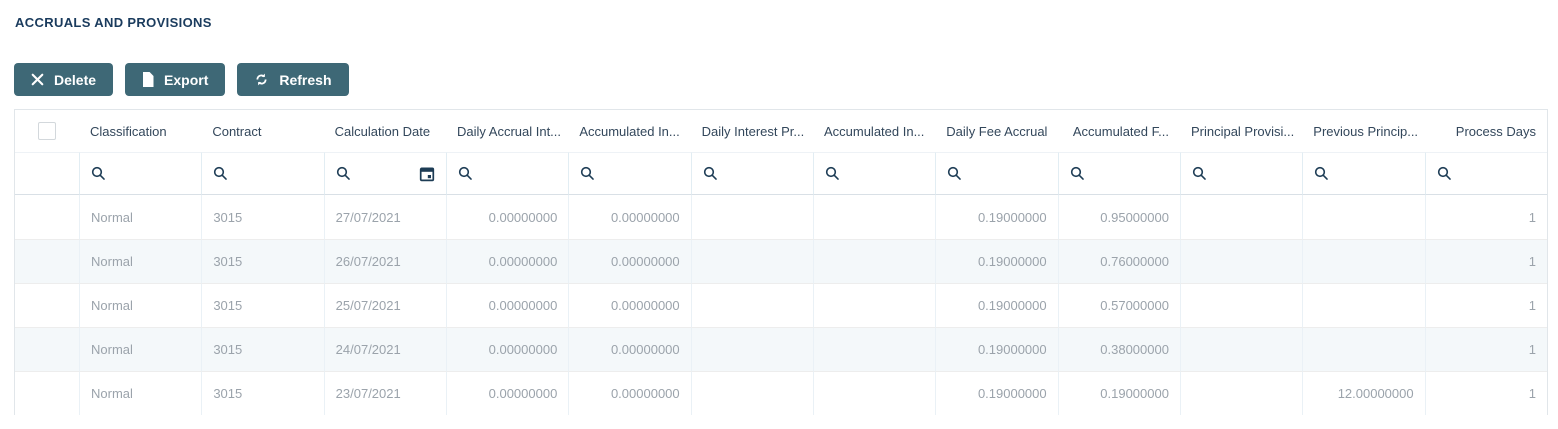 This screenshot has width=1558, height=429. Describe the element at coordinates (1118, 349) in the screenshot. I see `cell-accumulated_fee: 0.38000000` at that location.